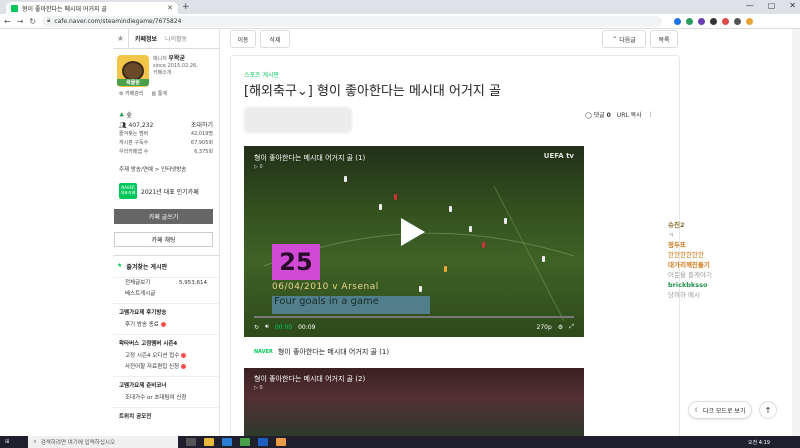 This screenshot has height=448, width=800. Describe the element at coordinates (166, 294) in the screenshot. I see `menu-item: 베스트게시글` at that location.